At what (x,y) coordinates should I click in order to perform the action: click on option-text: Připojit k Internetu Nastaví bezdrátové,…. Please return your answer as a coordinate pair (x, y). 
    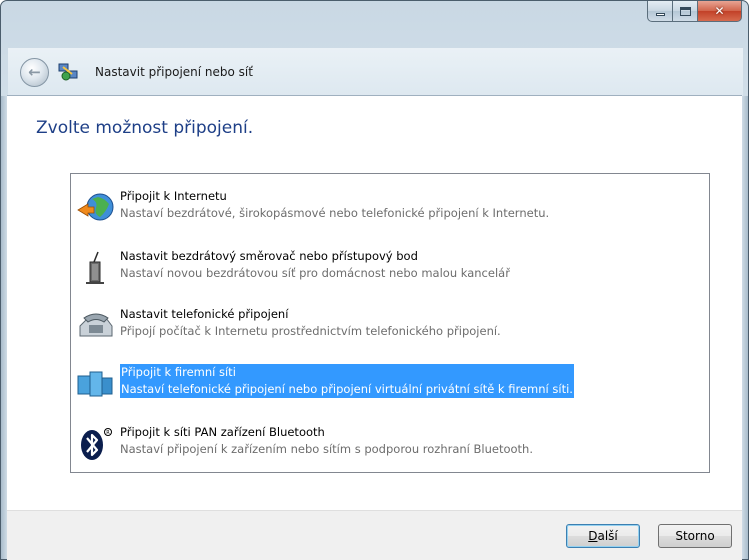
    Looking at the image, I should click on (334, 205).